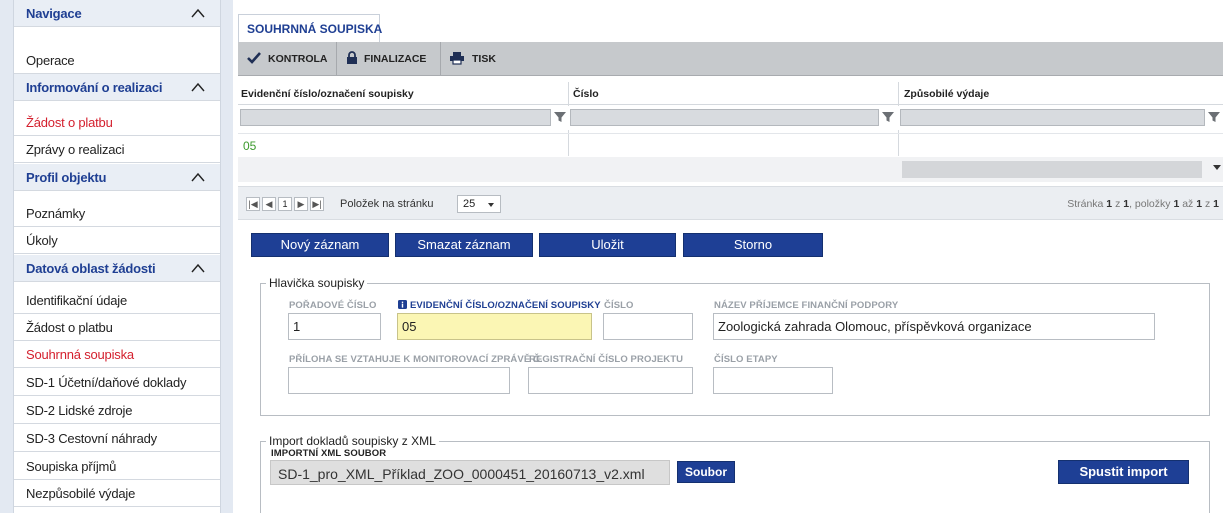 The width and height of the screenshot is (1223, 513). I want to click on last-page-icon: ▶|, so click(317, 204).